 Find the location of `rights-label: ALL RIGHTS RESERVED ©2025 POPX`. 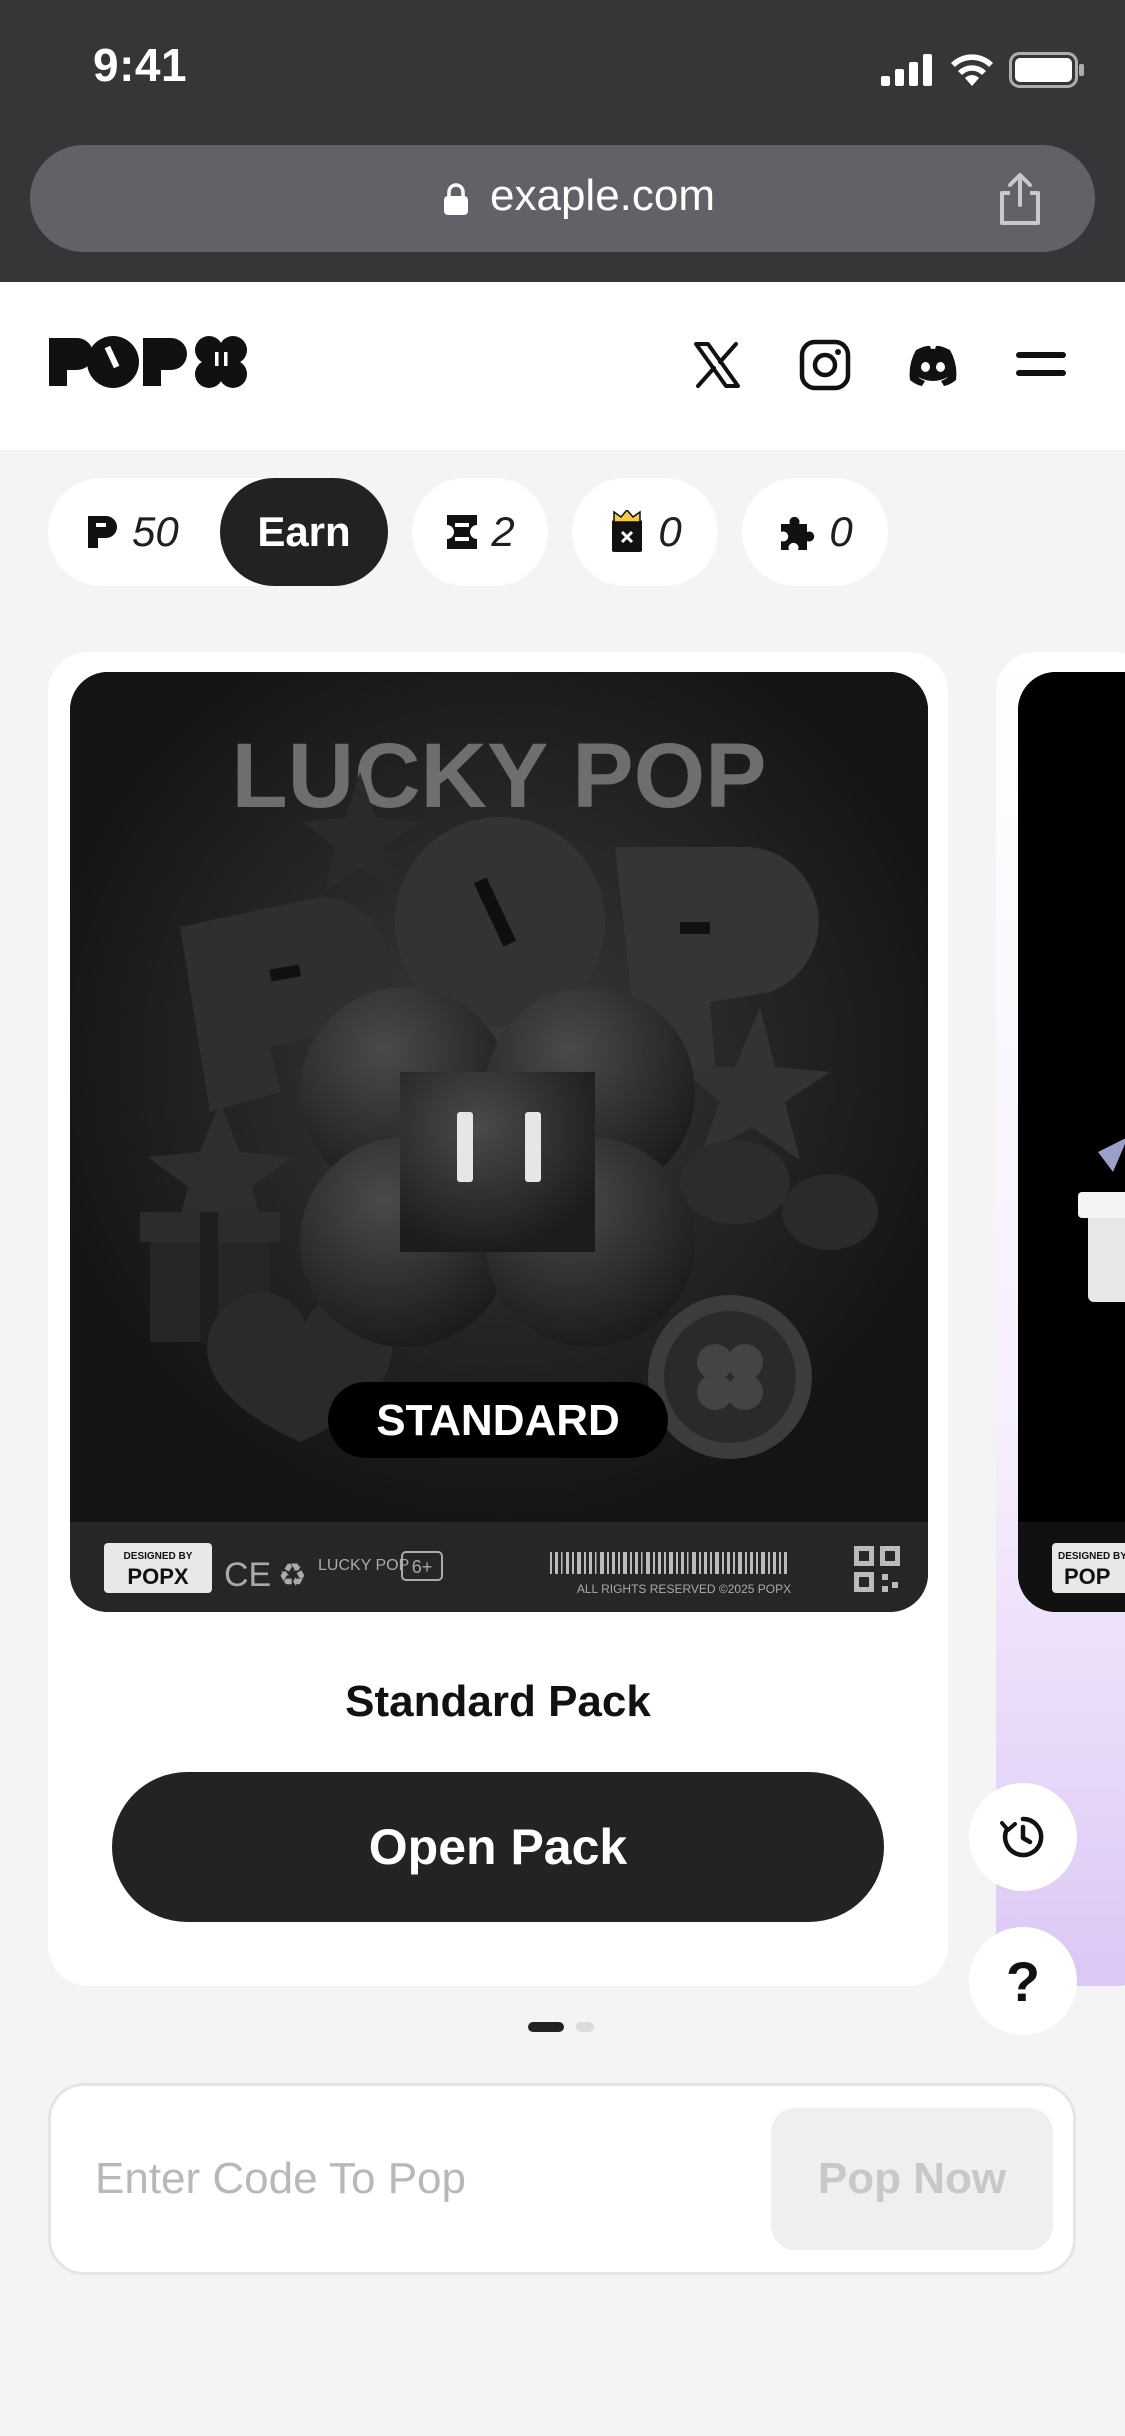

rights-label: ALL RIGHTS RESERVED ©2025 POPX is located at coordinates (684, 1589).